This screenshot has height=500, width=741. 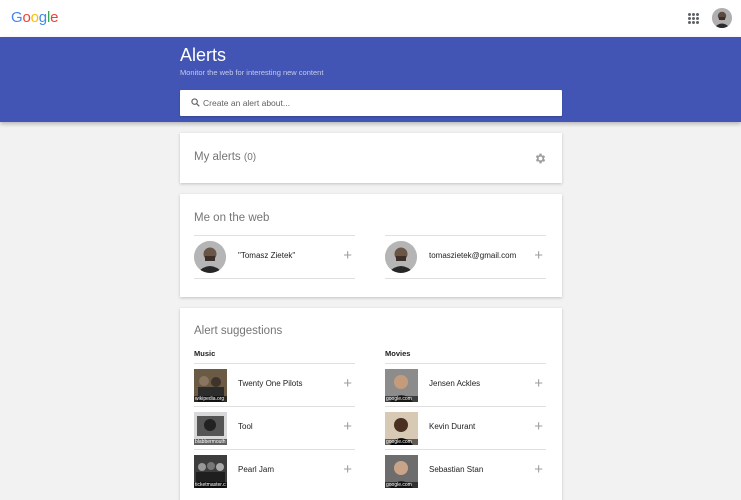 What do you see at coordinates (473, 255) in the screenshot?
I see `email-label: tomaszietek@gmail.com` at bounding box center [473, 255].